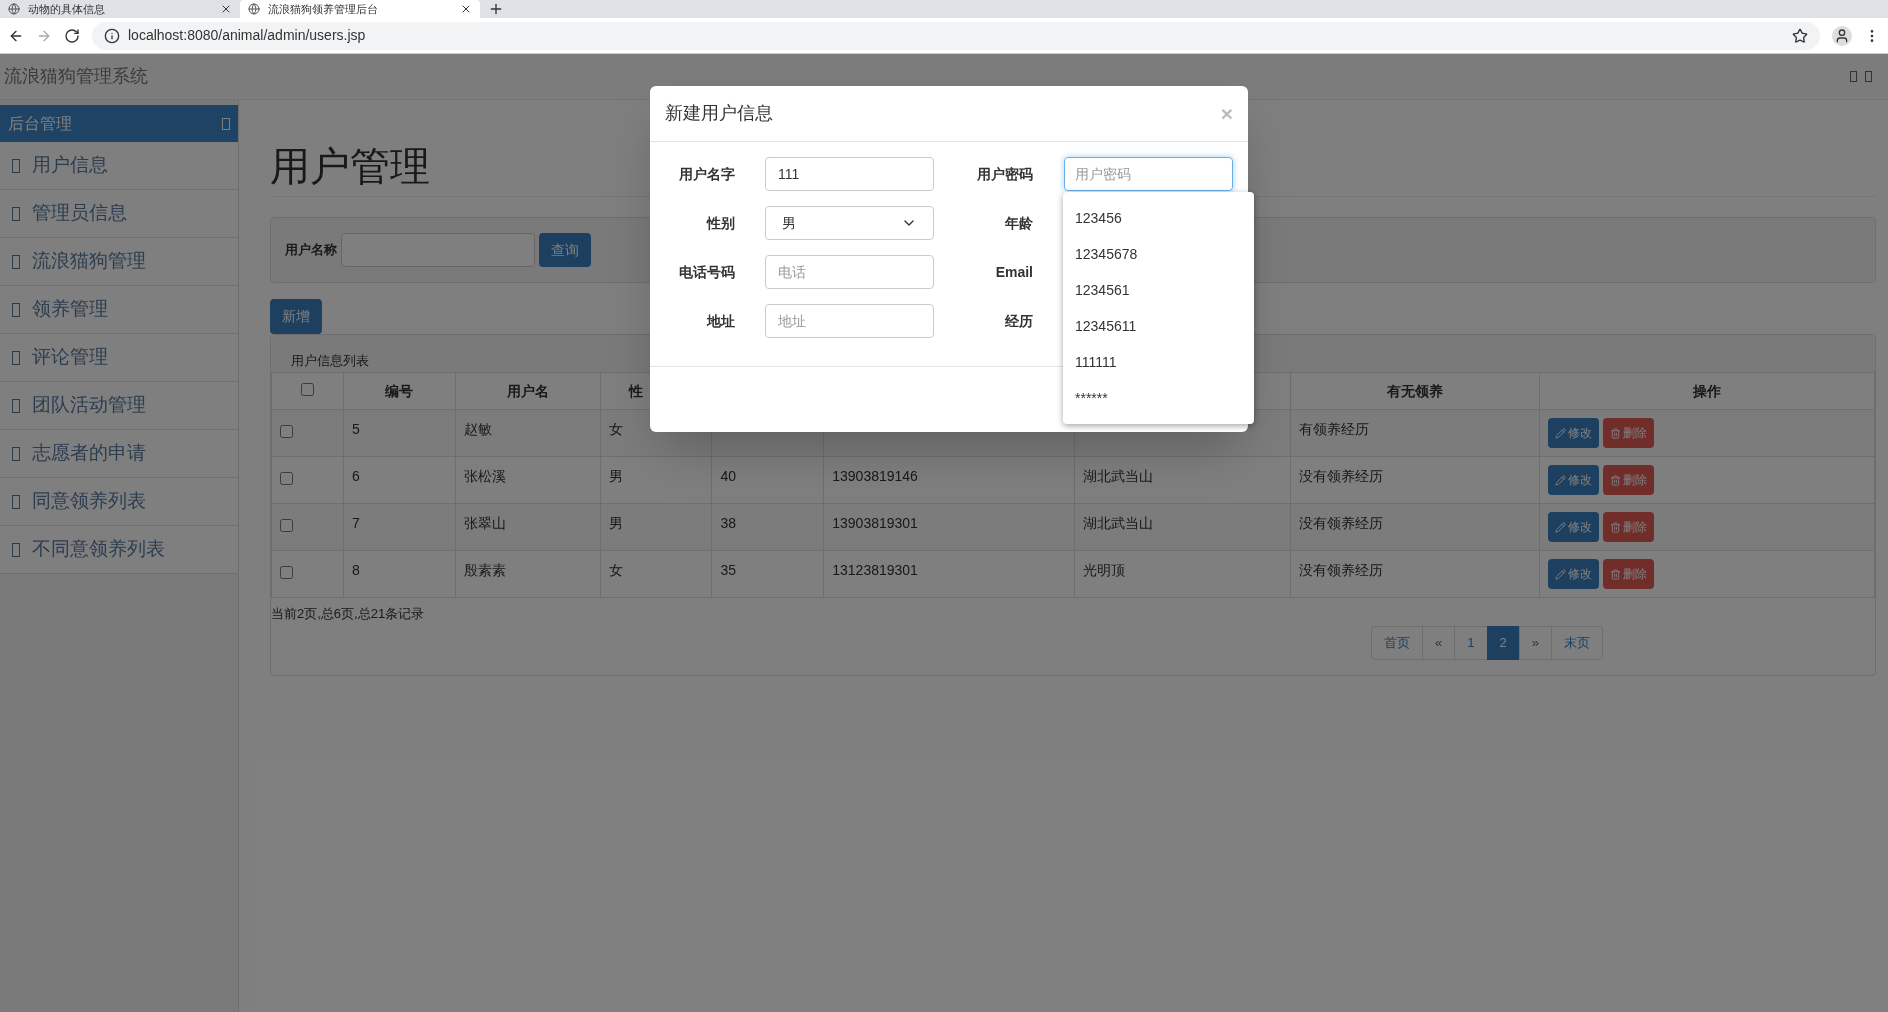 This screenshot has width=1888, height=1012. Describe the element at coordinates (438, 250) in the screenshot. I see `search-field` at that location.